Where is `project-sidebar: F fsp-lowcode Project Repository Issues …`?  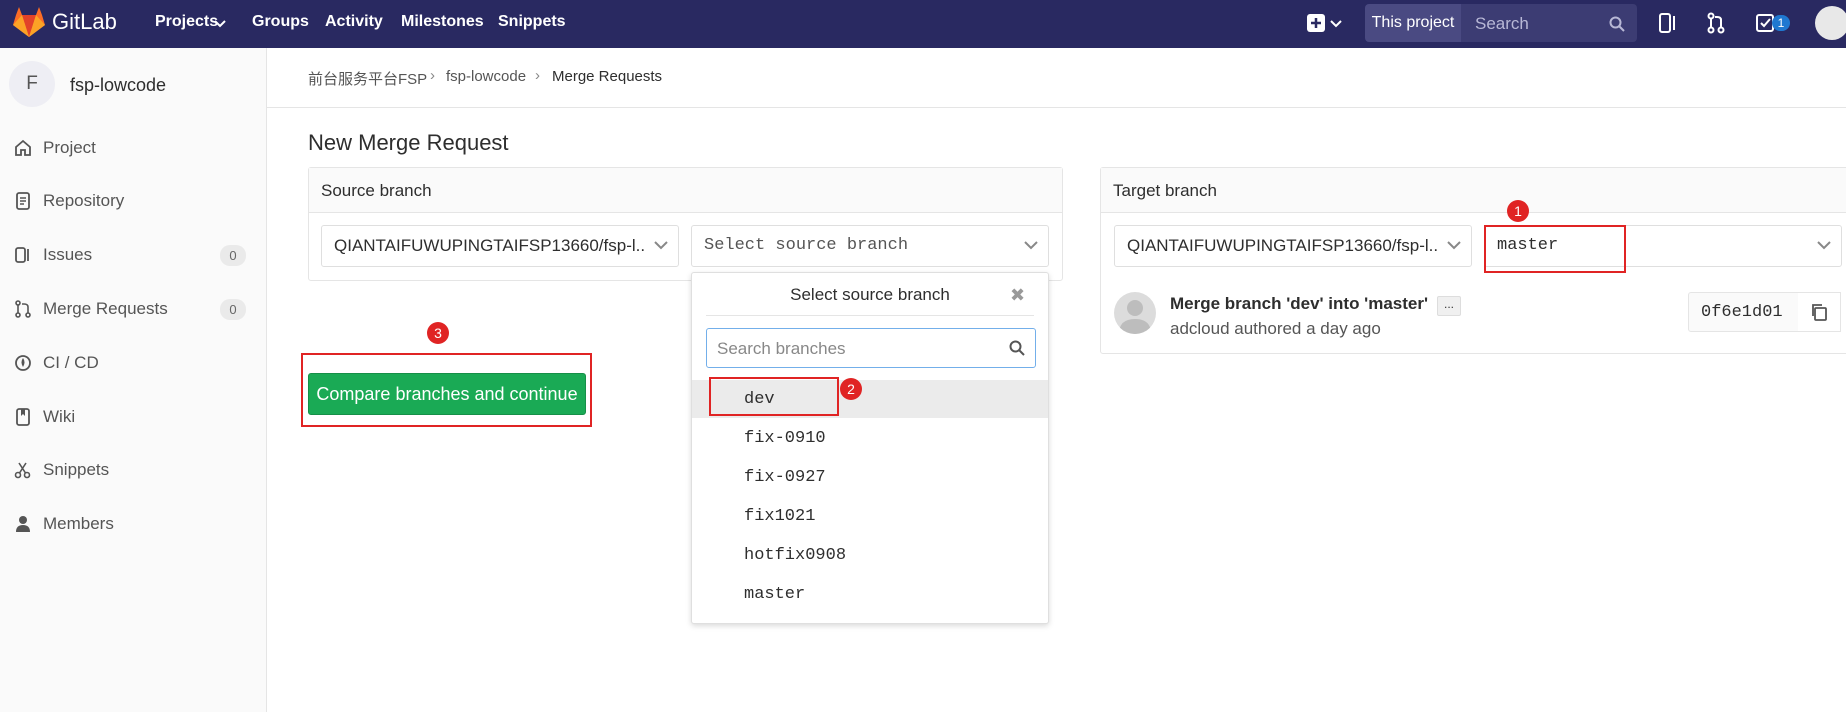 project-sidebar: F fsp-lowcode Project Repository Issues … is located at coordinates (133, 380).